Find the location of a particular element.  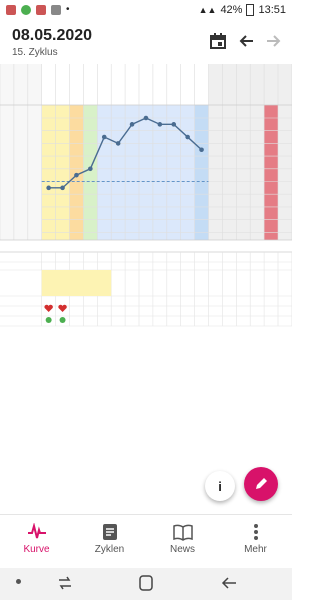

calendar-button is located at coordinates (218, 41).